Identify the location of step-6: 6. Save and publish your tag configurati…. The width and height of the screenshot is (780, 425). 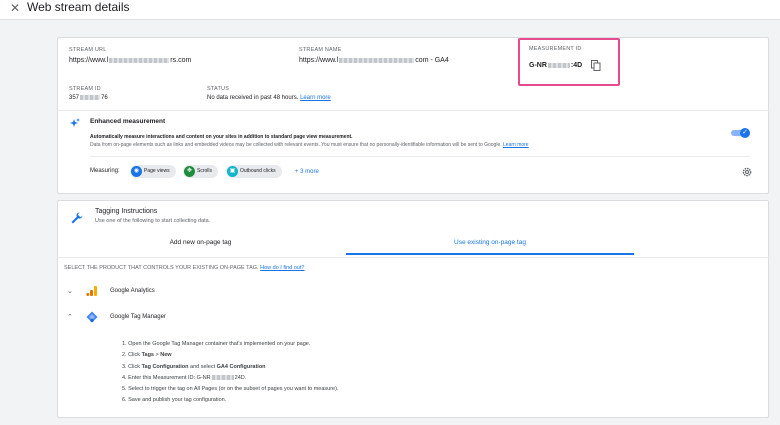
(174, 400).